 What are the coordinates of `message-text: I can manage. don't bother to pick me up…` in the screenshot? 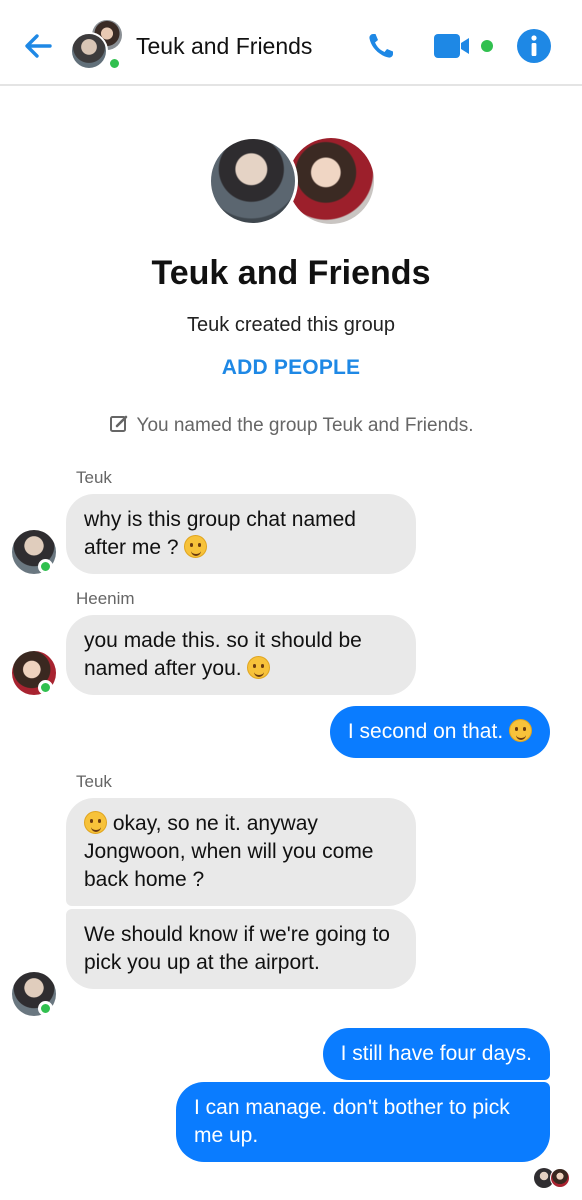 It's located at (352, 1121).